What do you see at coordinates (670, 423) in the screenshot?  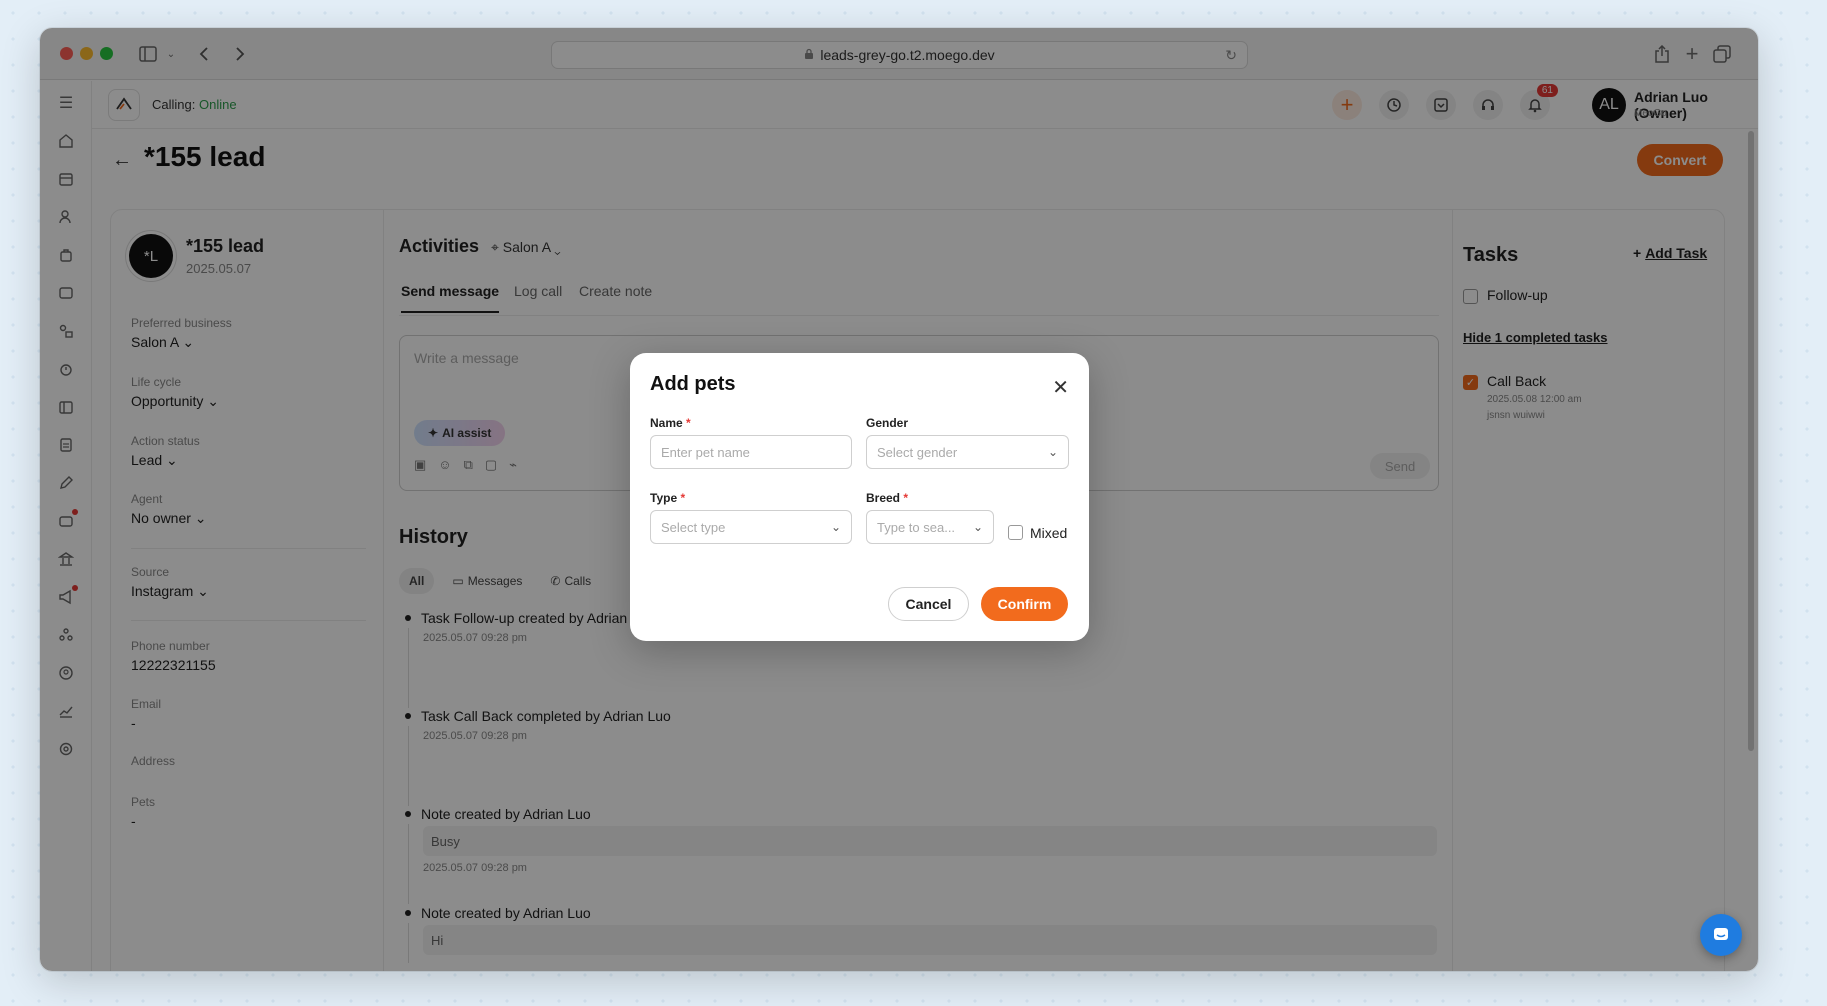 I see `name-label: Name *` at bounding box center [670, 423].